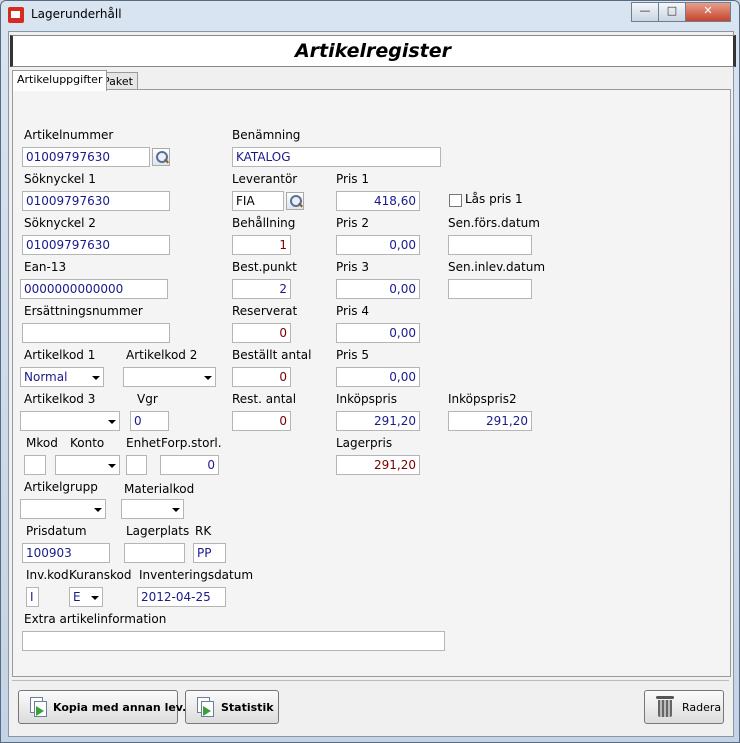 Image resolution: width=740 pixels, height=743 pixels. I want to click on tab-label: Artikeluppgifter, so click(60, 79).